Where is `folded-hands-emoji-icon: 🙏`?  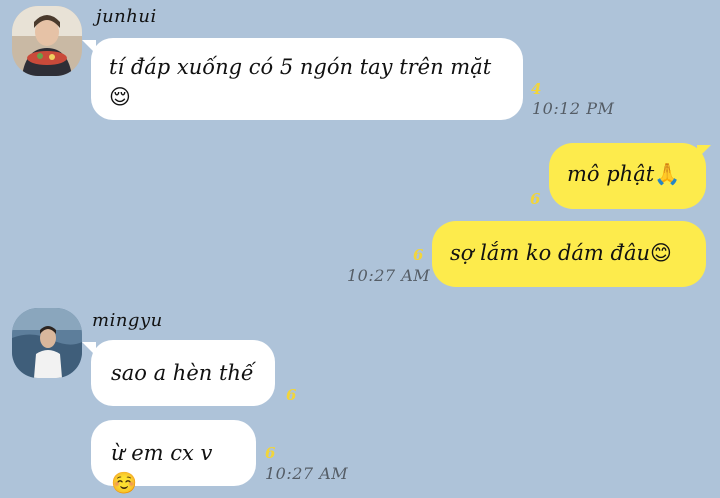
folded-hands-emoji-icon: 🙏 is located at coordinates (667, 174).